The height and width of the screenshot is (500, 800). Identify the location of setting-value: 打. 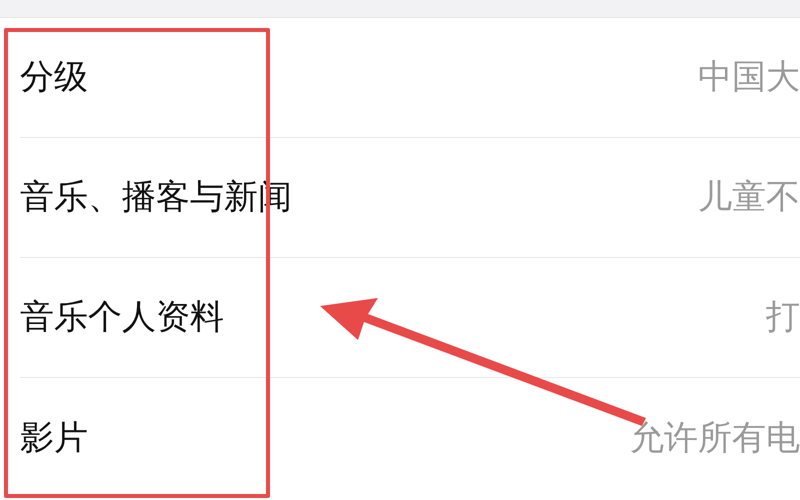
(783, 317).